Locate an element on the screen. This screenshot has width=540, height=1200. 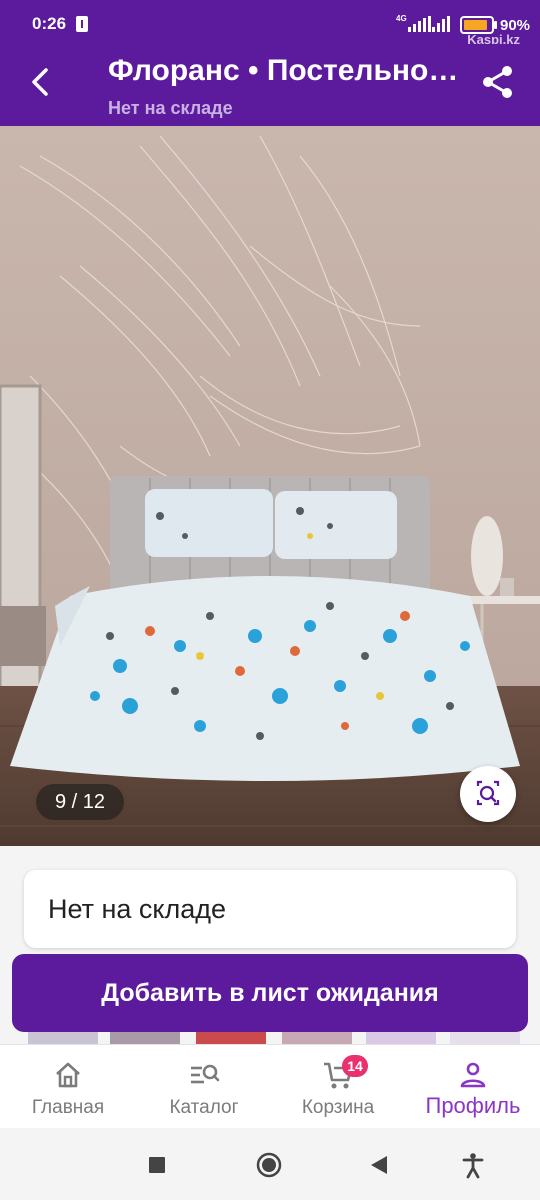
cellular-signal-icon is located at coordinates (419, 24).